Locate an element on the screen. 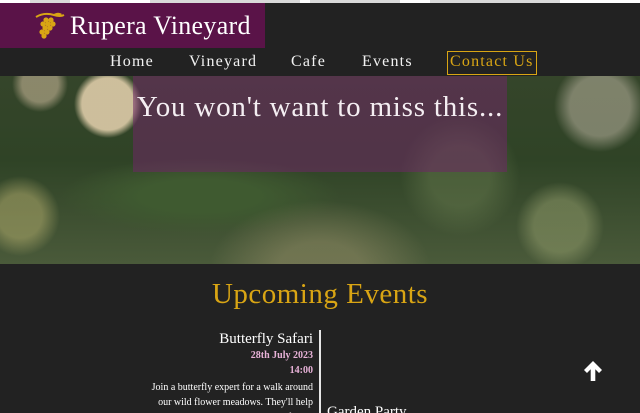  timeline-divider is located at coordinates (320, 371).